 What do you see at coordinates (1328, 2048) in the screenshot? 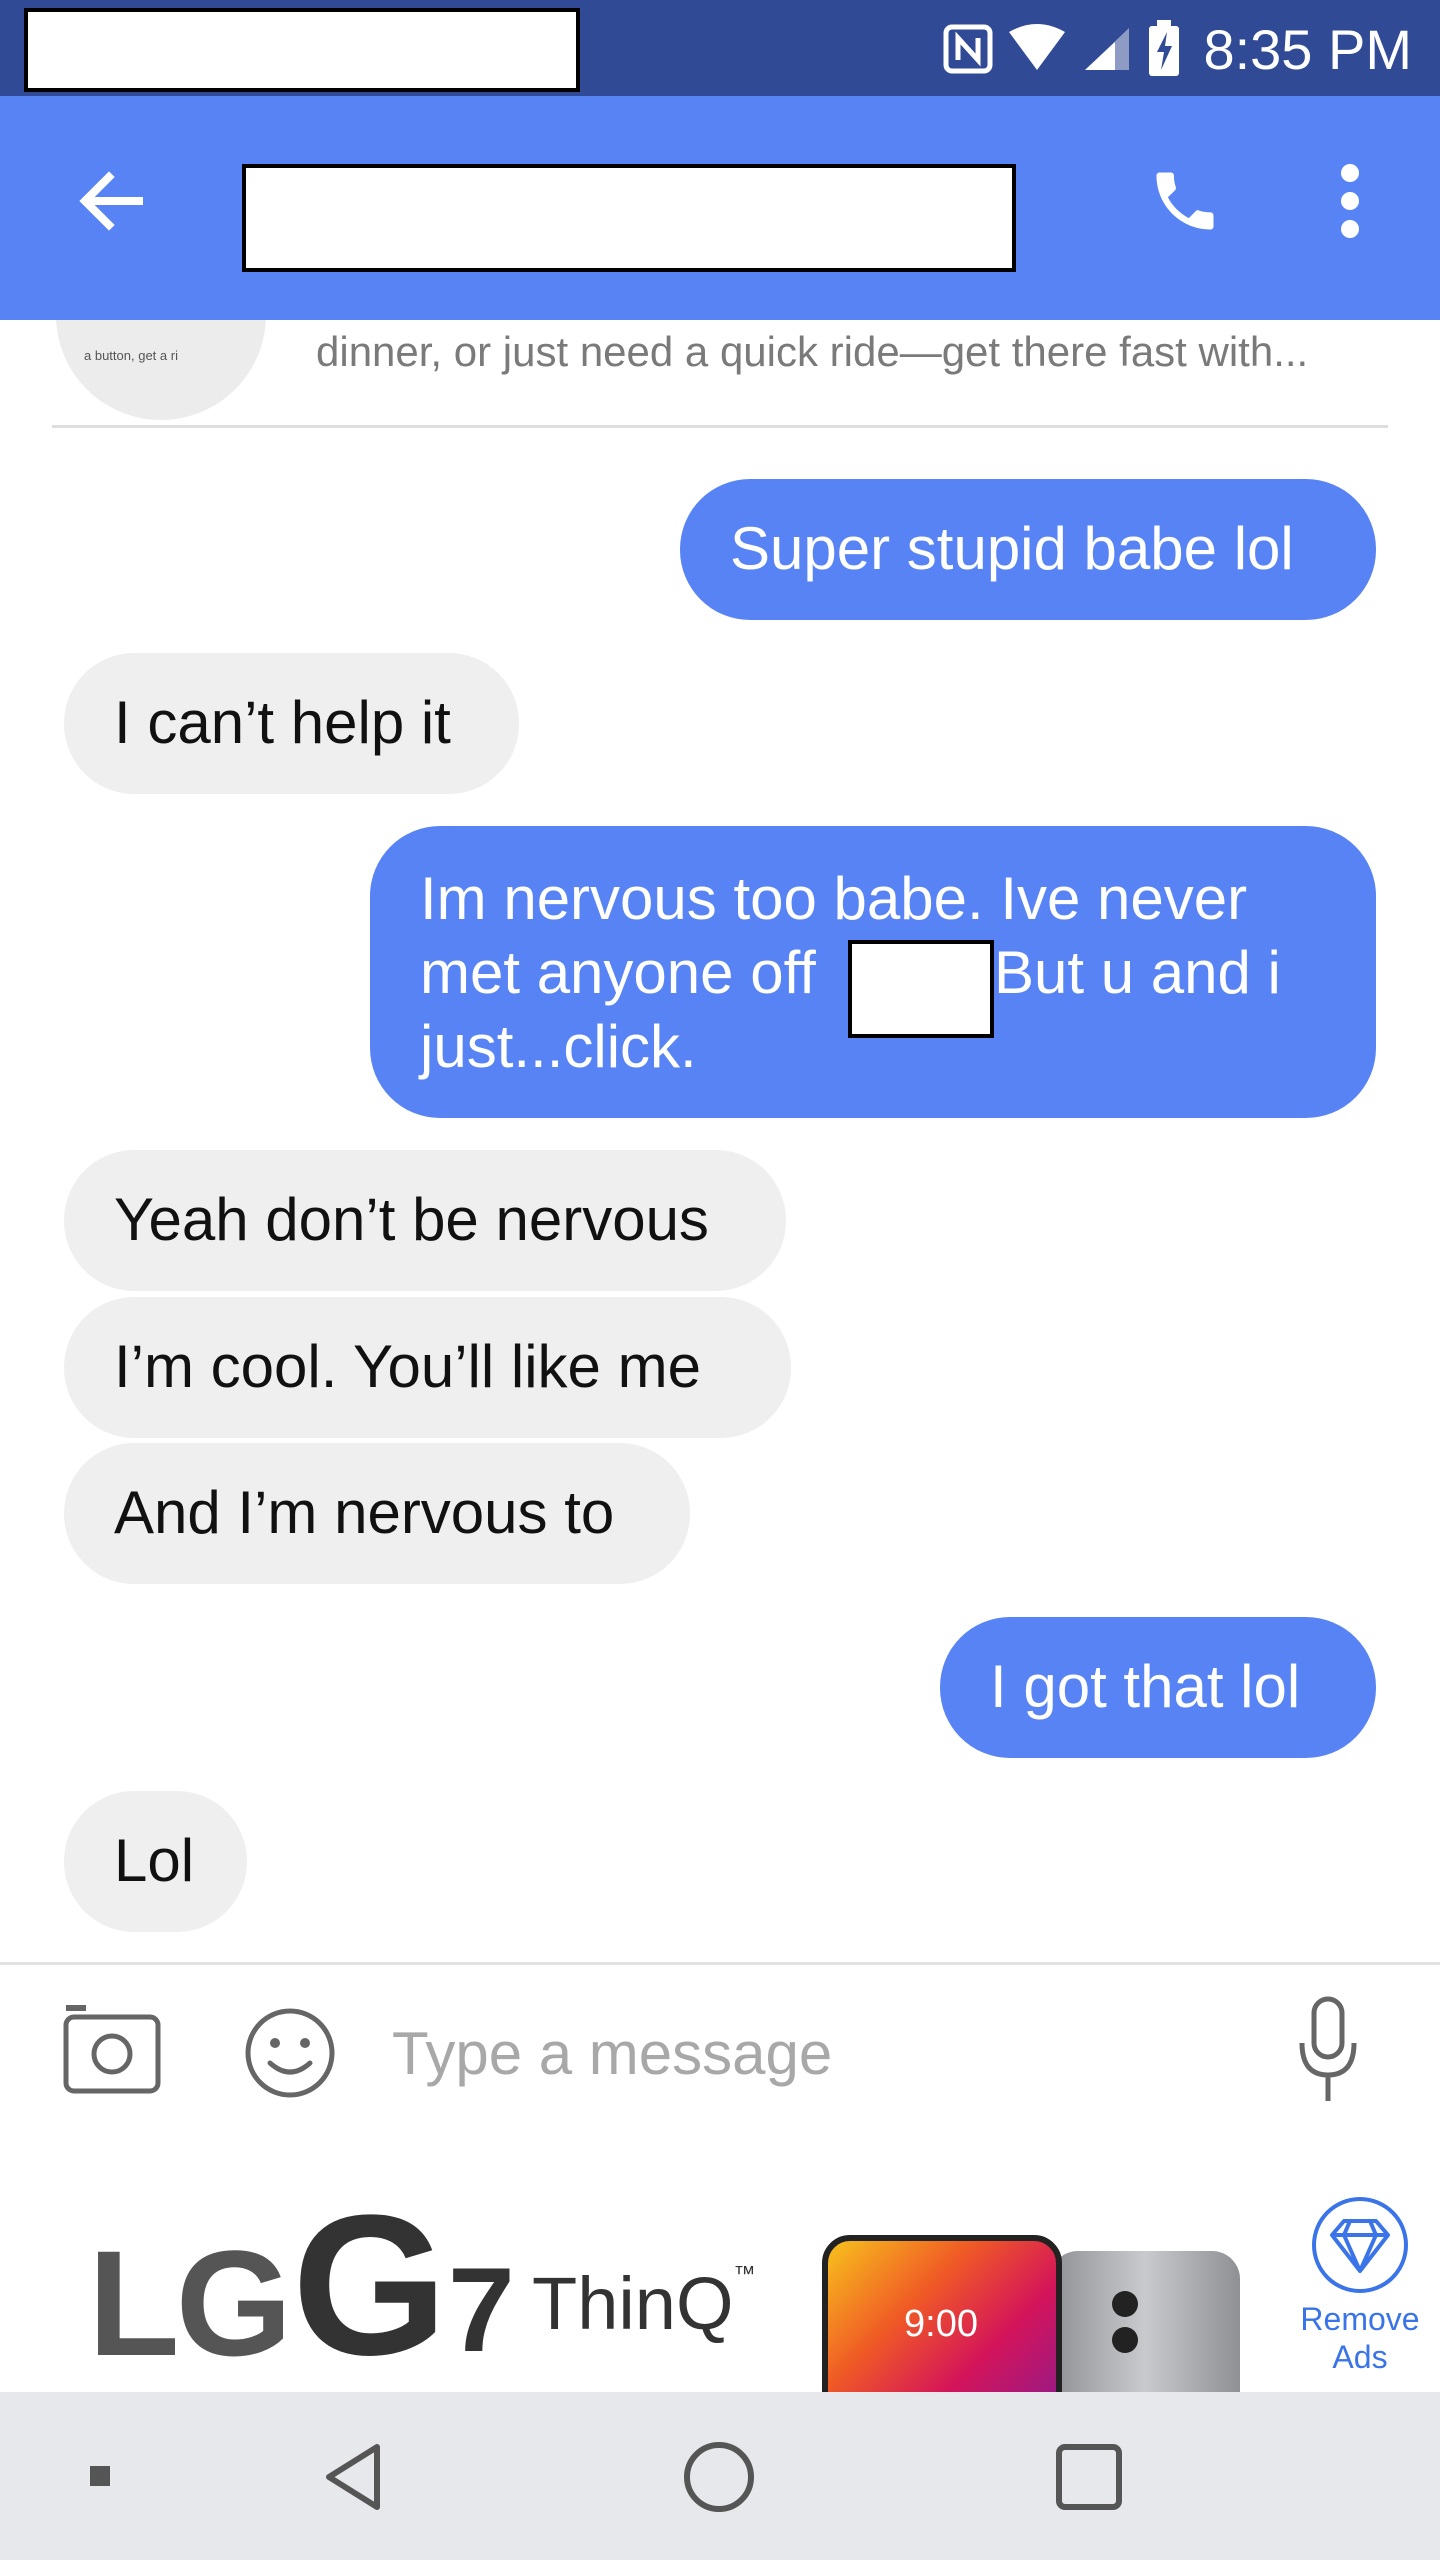
I see `microphone-icon` at bounding box center [1328, 2048].